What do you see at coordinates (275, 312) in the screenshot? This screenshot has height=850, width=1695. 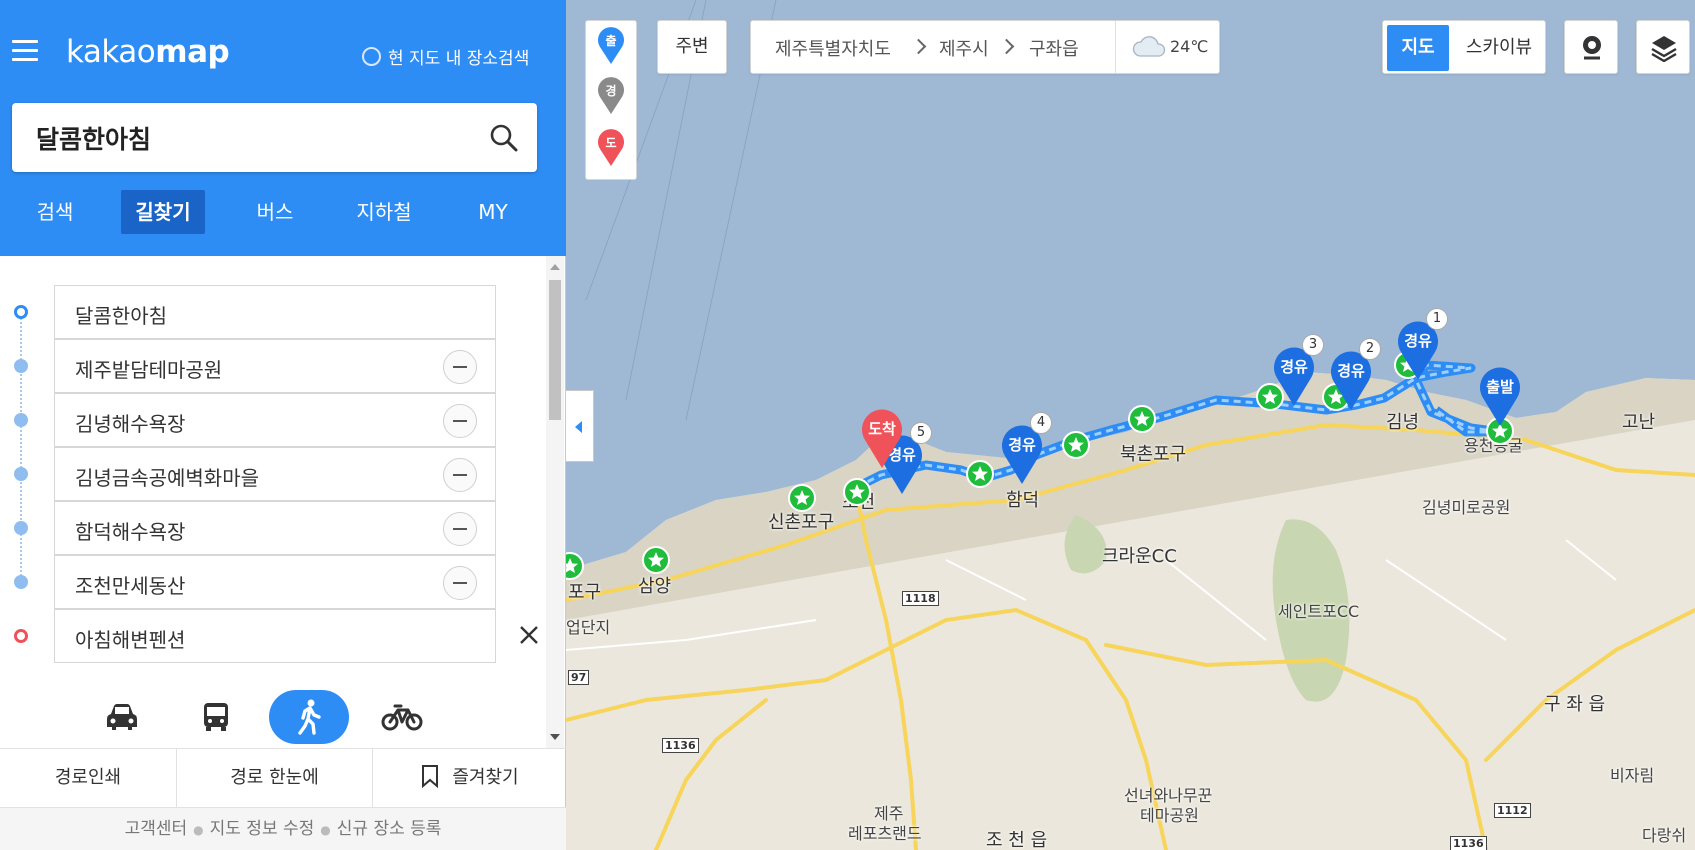 I see `waypoint-row-start: 달콤한아침` at bounding box center [275, 312].